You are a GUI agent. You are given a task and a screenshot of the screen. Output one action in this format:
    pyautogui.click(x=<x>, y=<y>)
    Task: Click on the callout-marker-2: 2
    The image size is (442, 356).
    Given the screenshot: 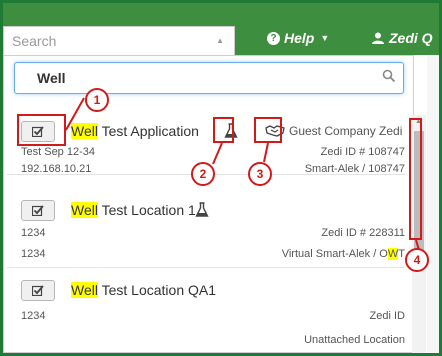 What is the action you would take?
    pyautogui.click(x=203, y=174)
    